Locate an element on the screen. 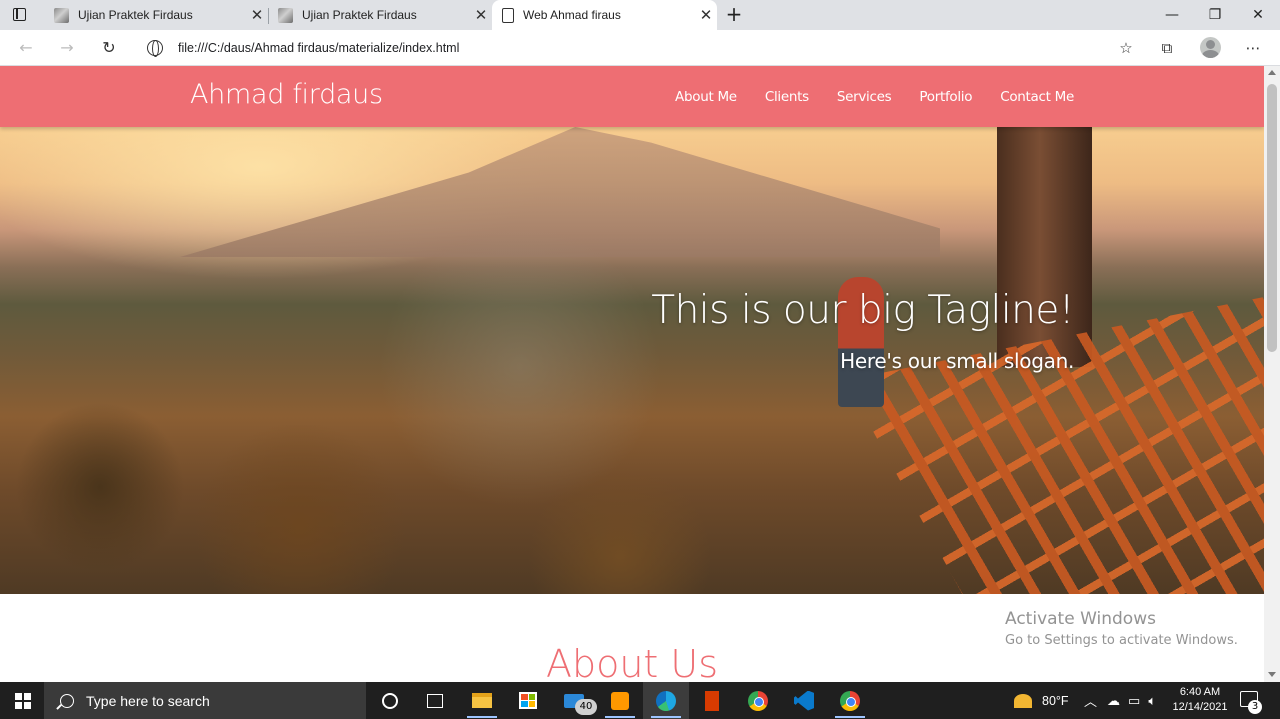 This screenshot has width=1280, height=719. browser-tab-1: Ujian Praktek Firdaus ✕ is located at coordinates (156, 15).